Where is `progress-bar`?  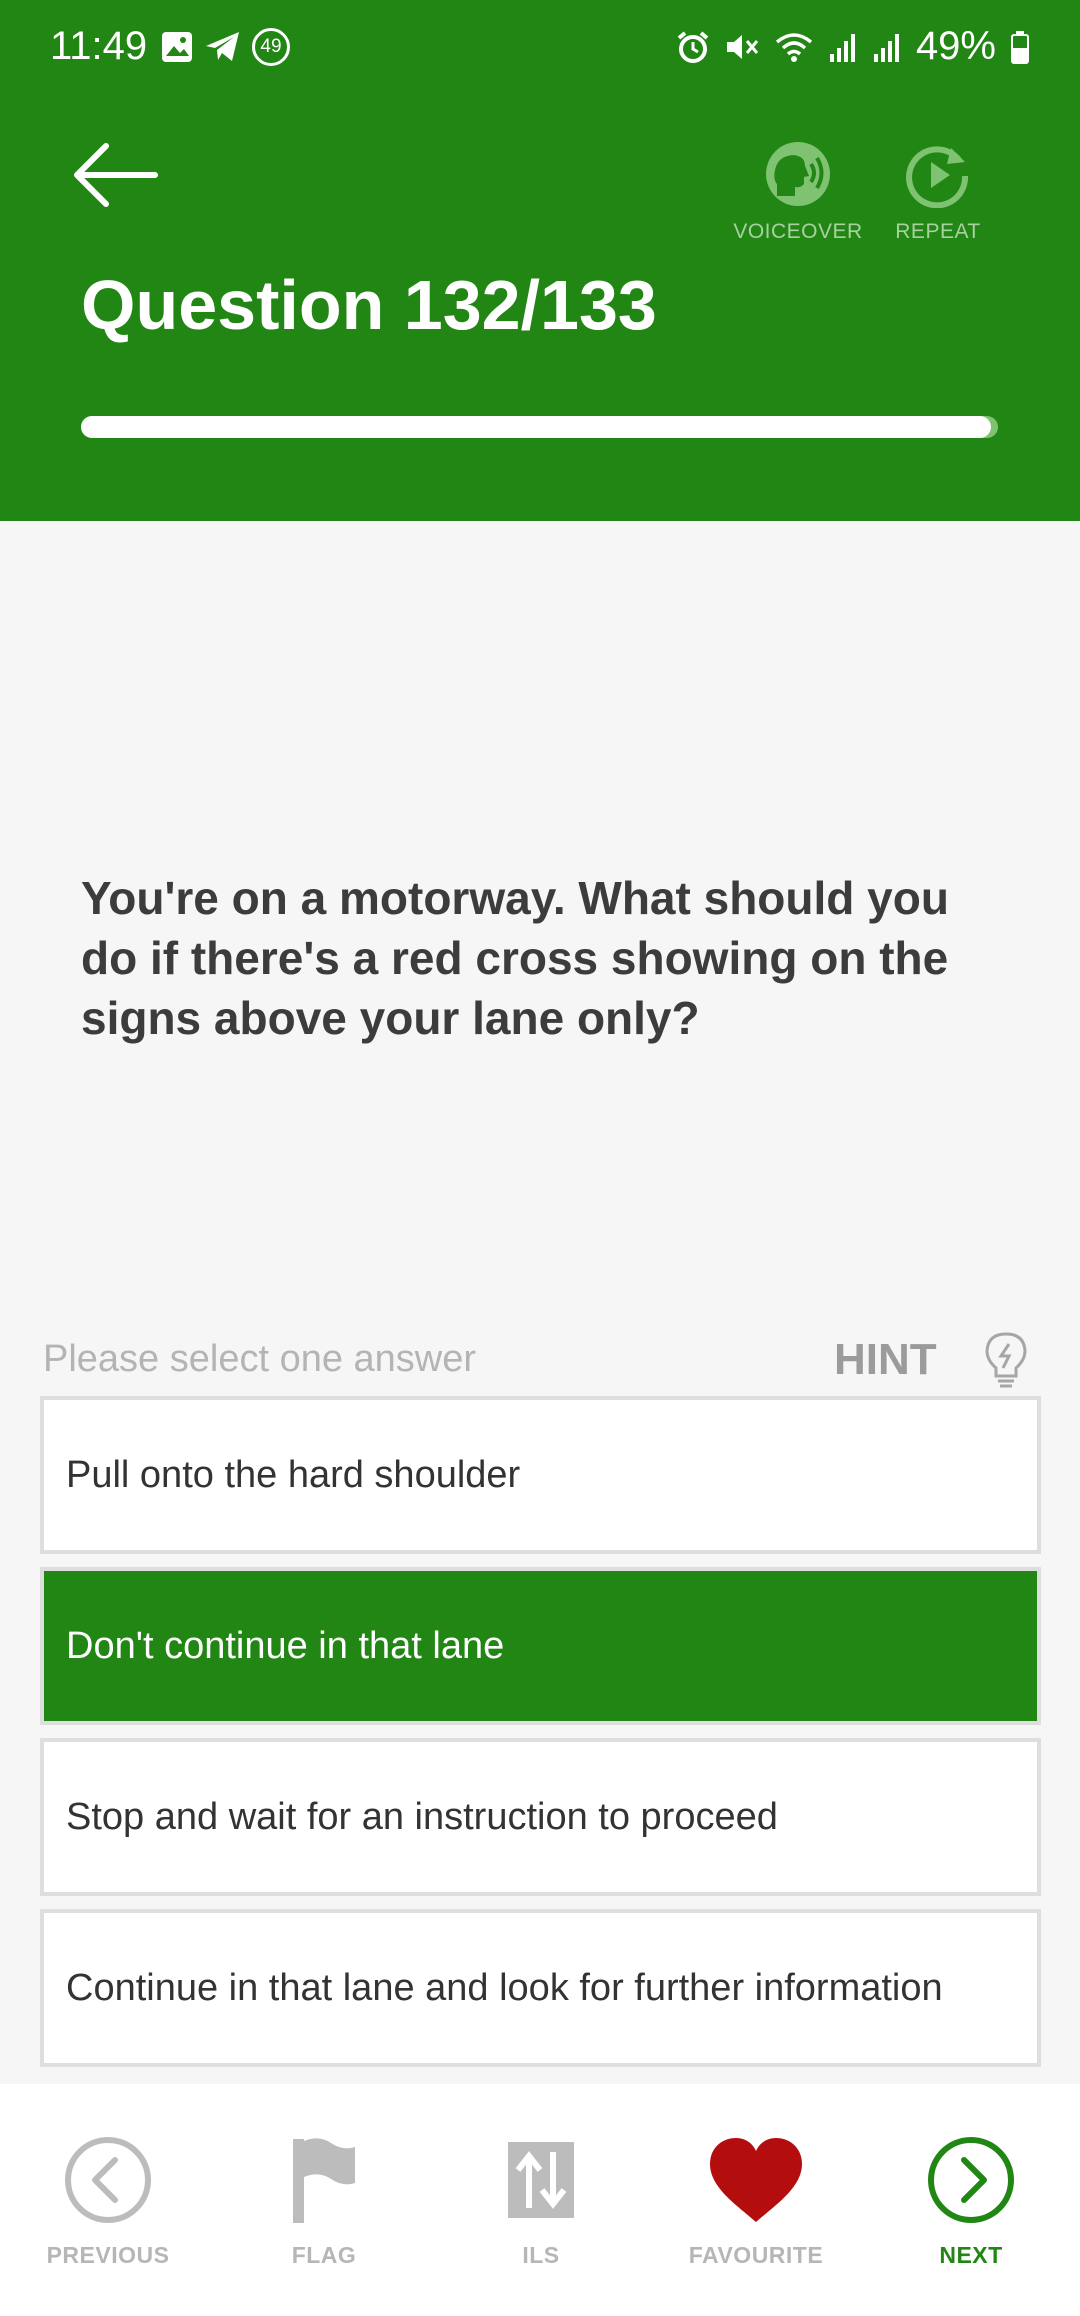 progress-bar is located at coordinates (539, 427).